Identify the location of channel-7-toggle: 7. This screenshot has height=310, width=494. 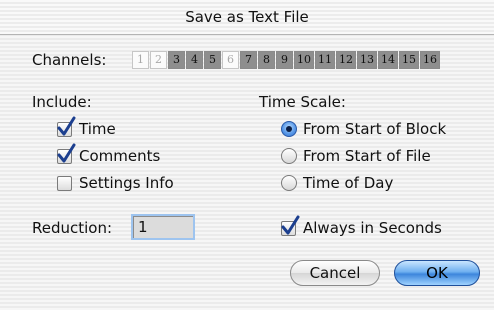
(248, 60).